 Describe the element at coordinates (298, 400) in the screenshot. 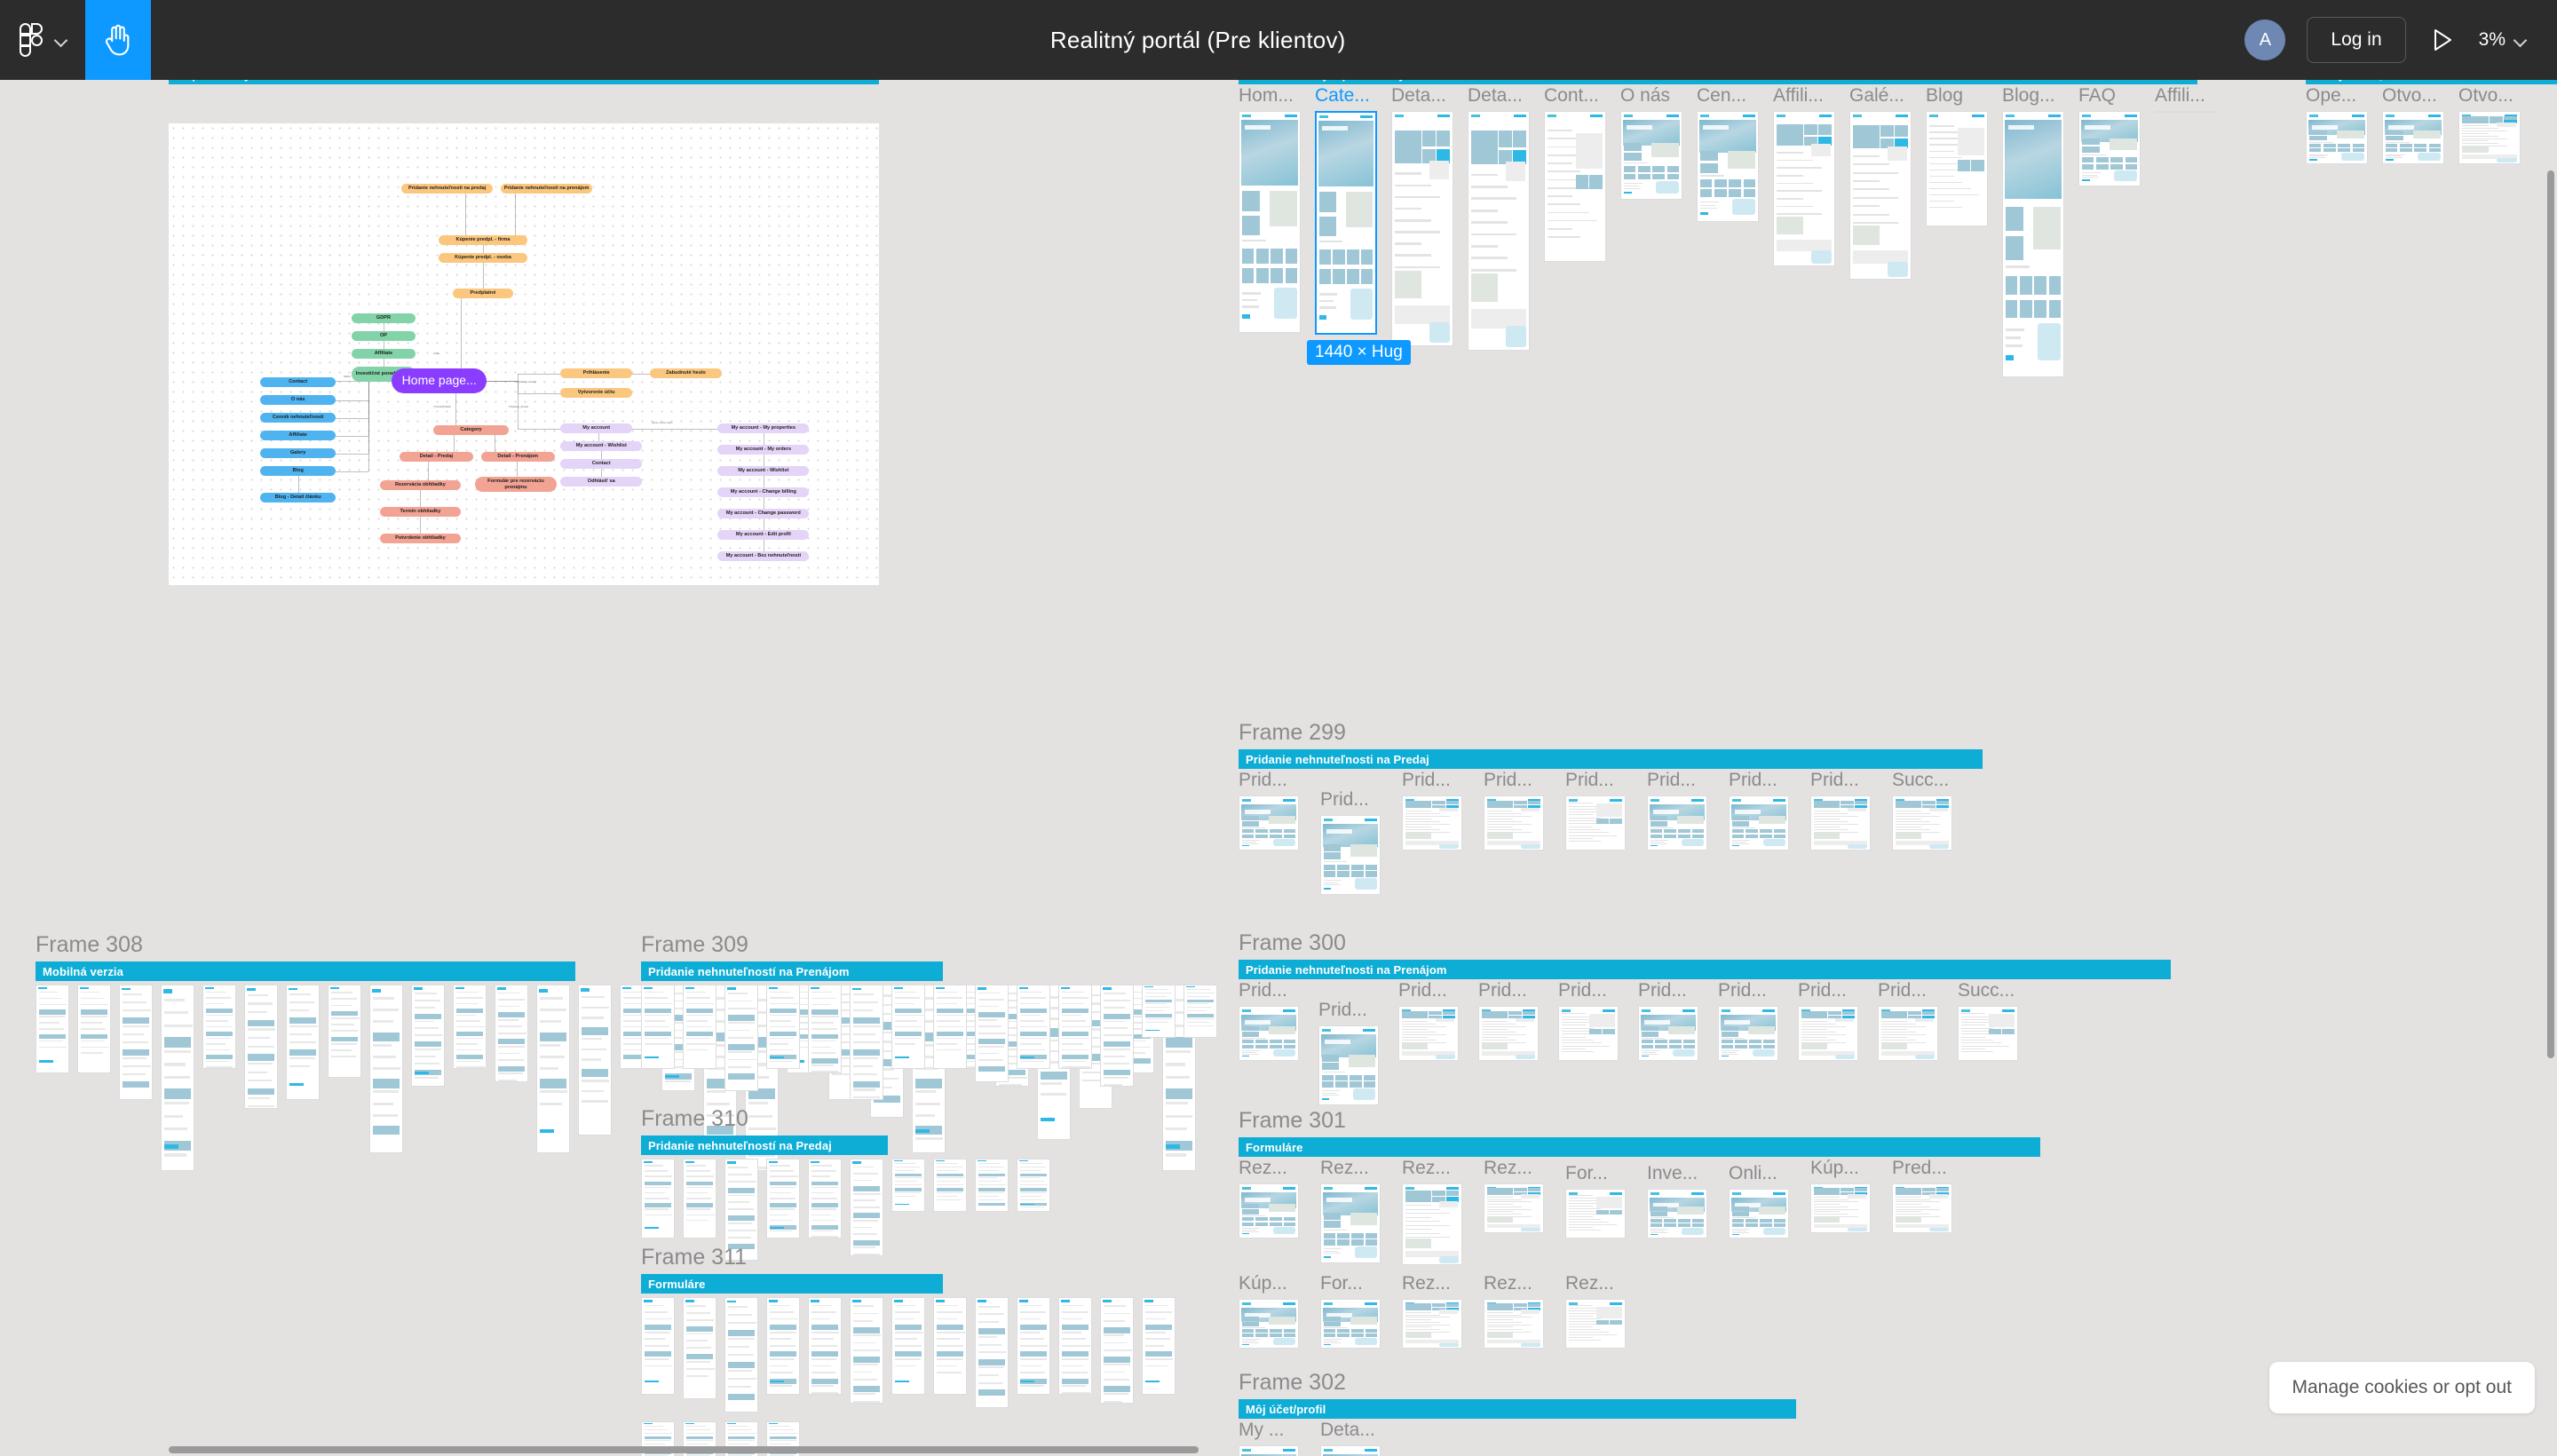

I see `sitemap-node-onas: O nás` at that location.